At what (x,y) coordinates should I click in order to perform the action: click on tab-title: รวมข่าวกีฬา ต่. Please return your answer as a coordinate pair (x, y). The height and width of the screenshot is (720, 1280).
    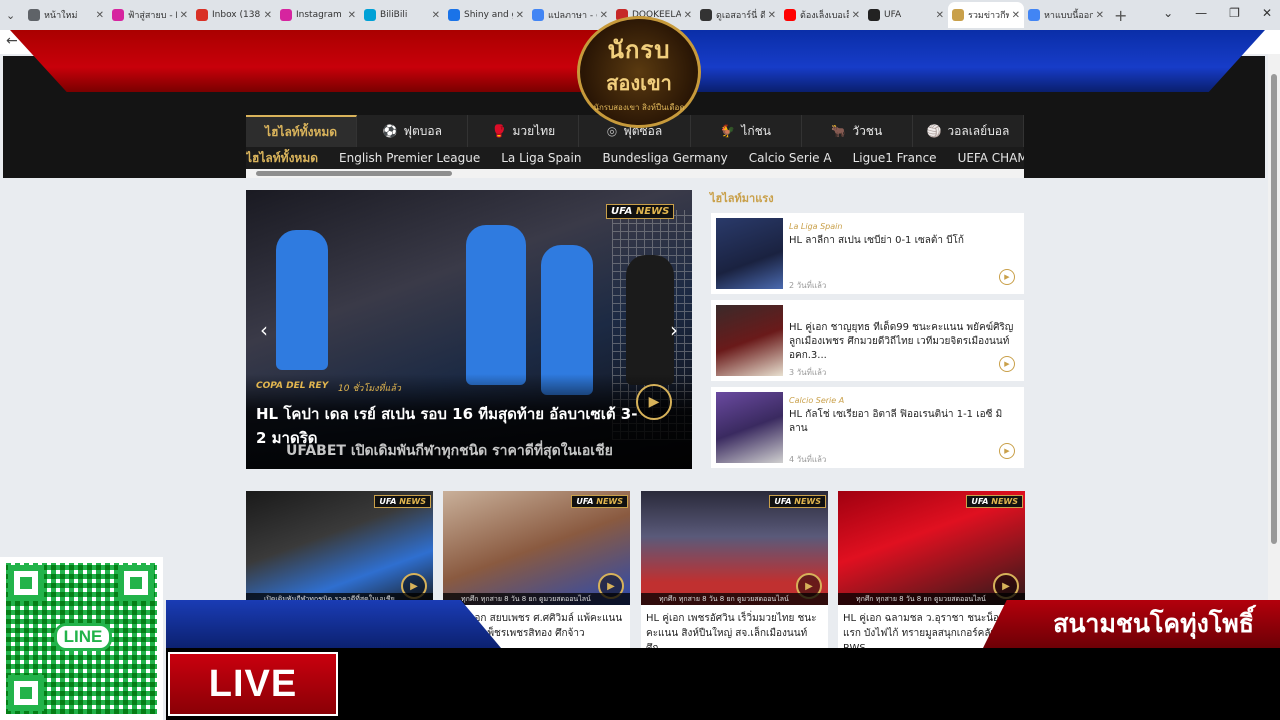
    Looking at the image, I should click on (988, 16).